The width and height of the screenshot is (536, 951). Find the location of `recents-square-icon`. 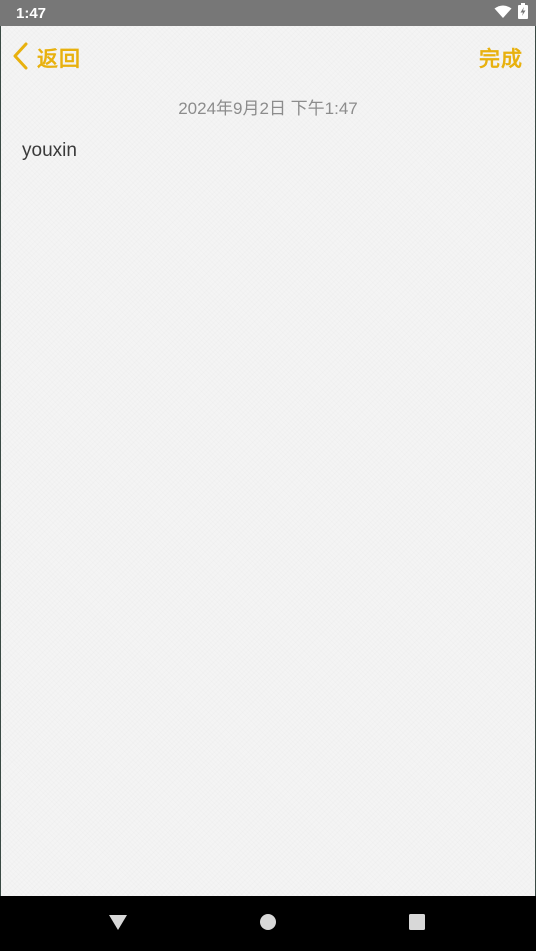

recents-square-icon is located at coordinates (417, 924).